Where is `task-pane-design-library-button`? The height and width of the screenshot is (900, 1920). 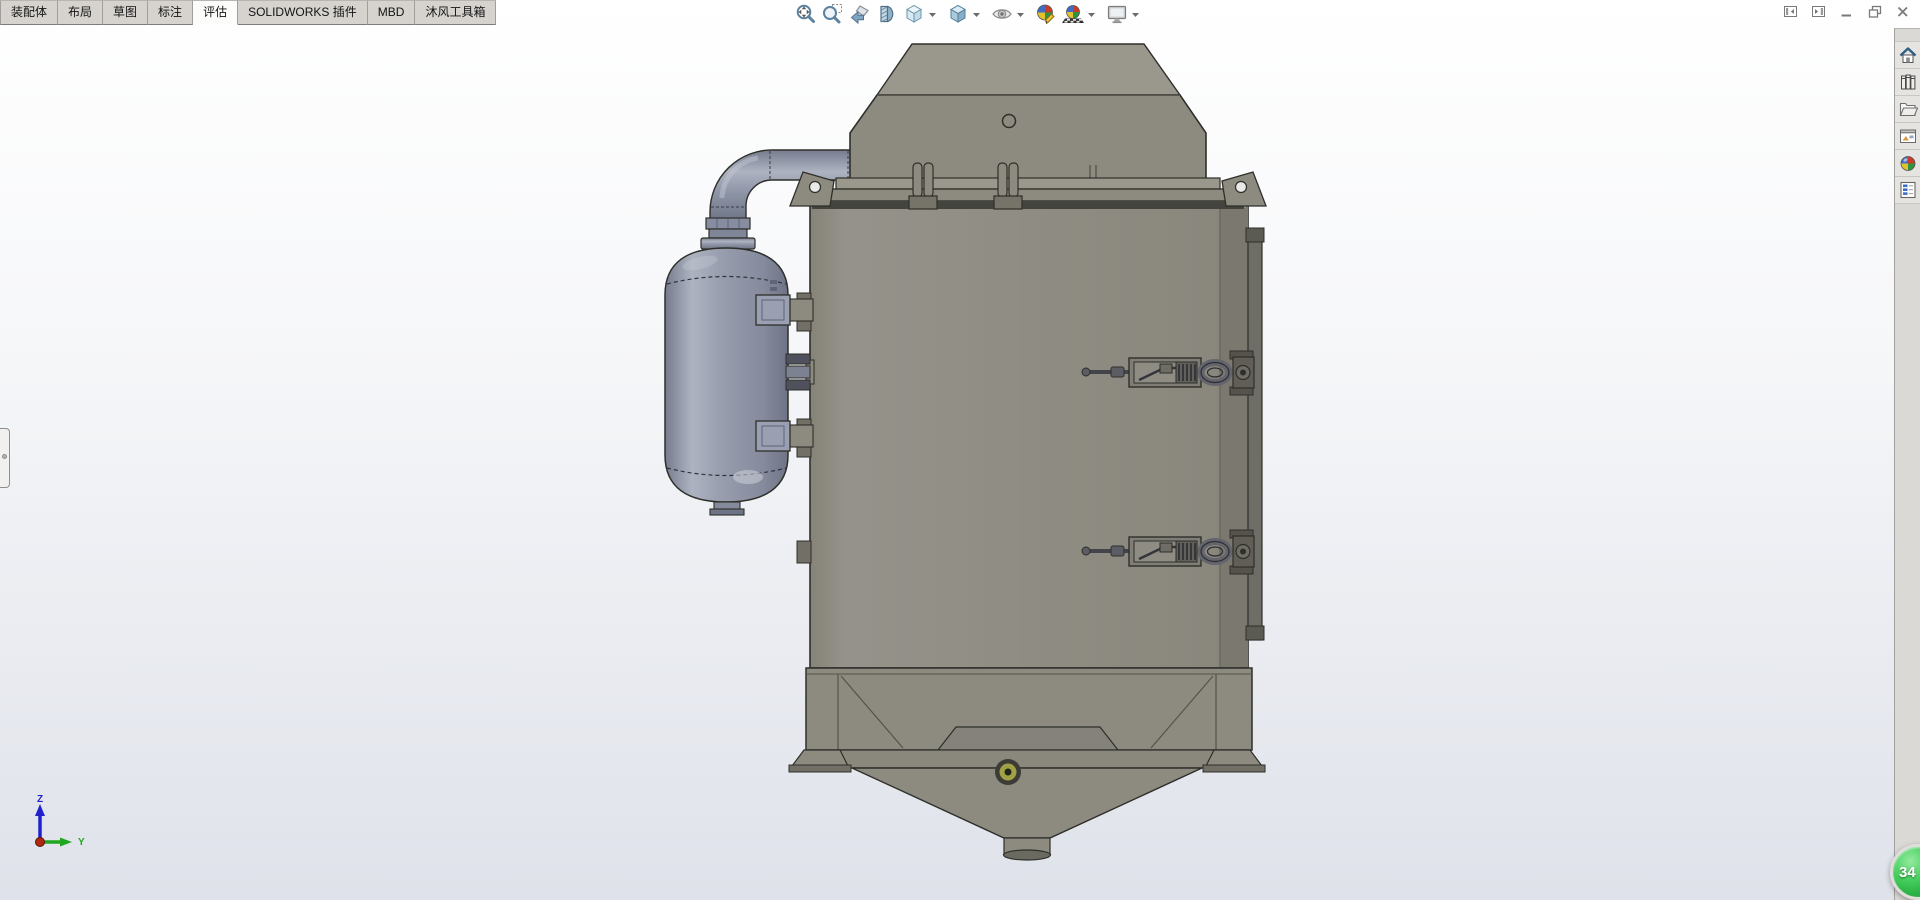 task-pane-design-library-button is located at coordinates (1907, 82).